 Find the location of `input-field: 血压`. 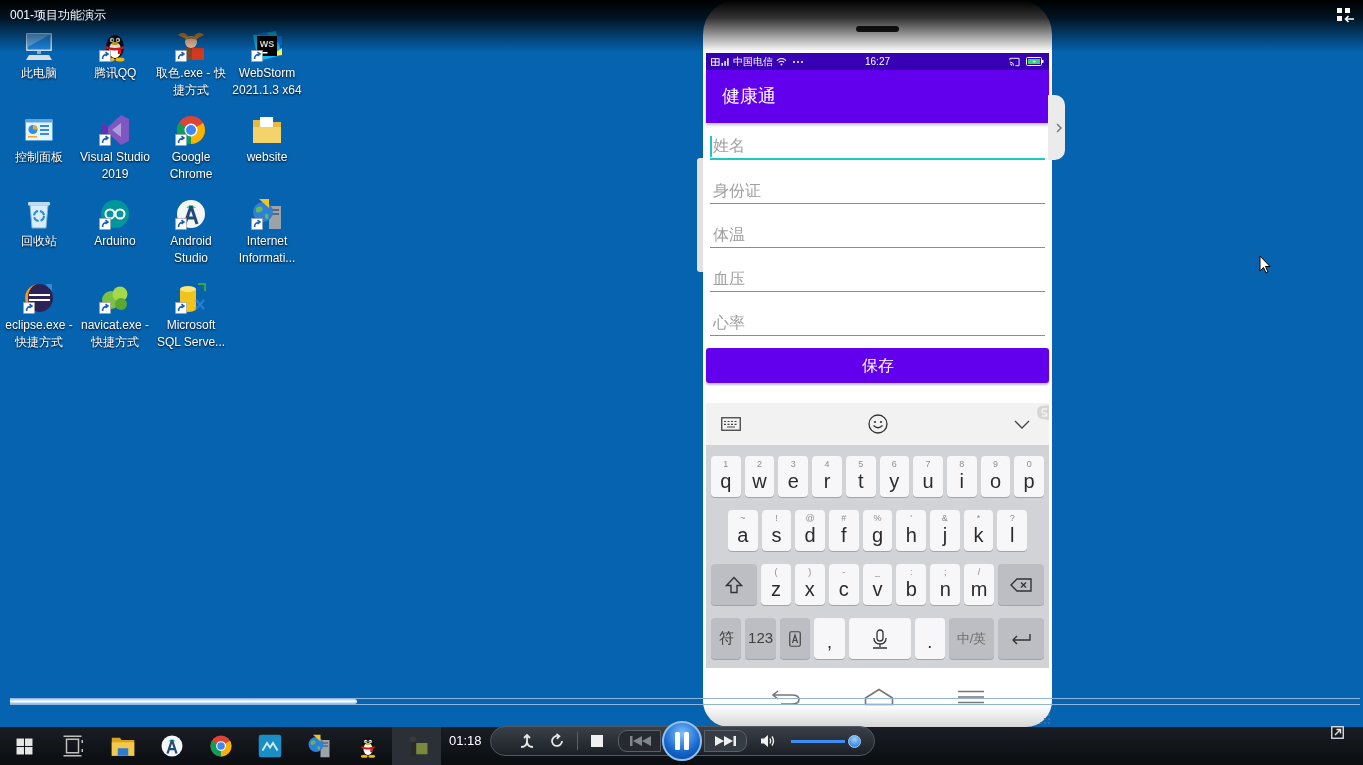

input-field: 血压 is located at coordinates (877, 273).